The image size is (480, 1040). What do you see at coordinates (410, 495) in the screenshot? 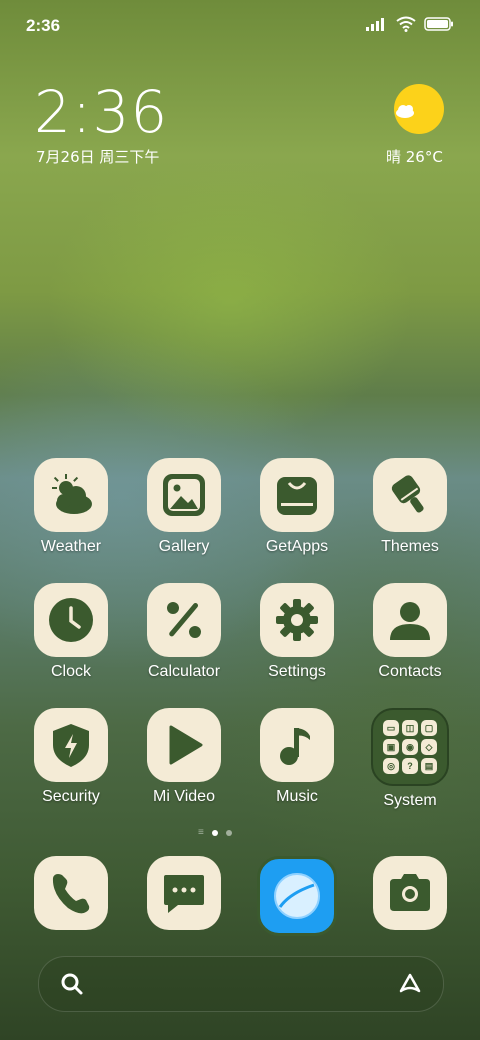
I see `themes-icon` at bounding box center [410, 495].